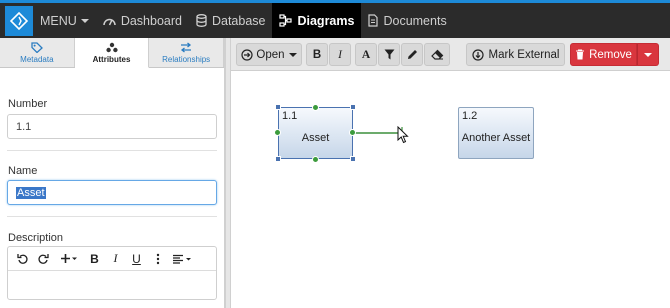 This screenshot has width=670, height=308. I want to click on nav-item-diagrams: Diagrams, so click(317, 20).